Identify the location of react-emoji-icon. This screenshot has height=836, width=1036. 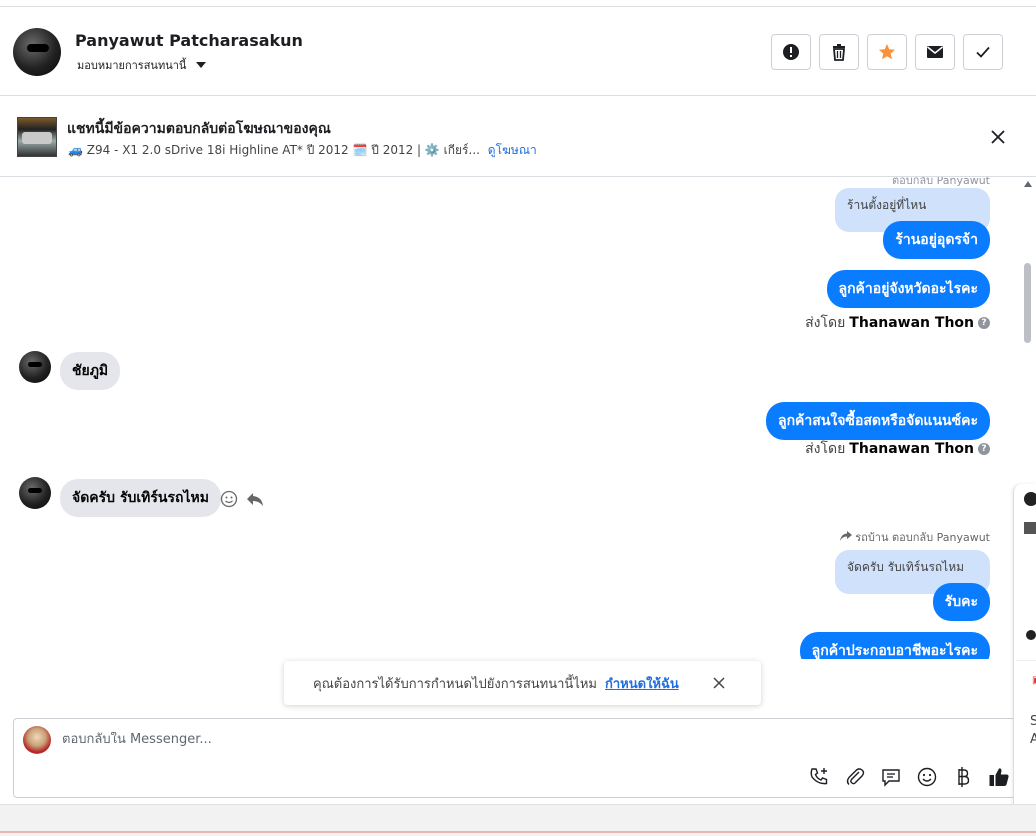
(229, 499).